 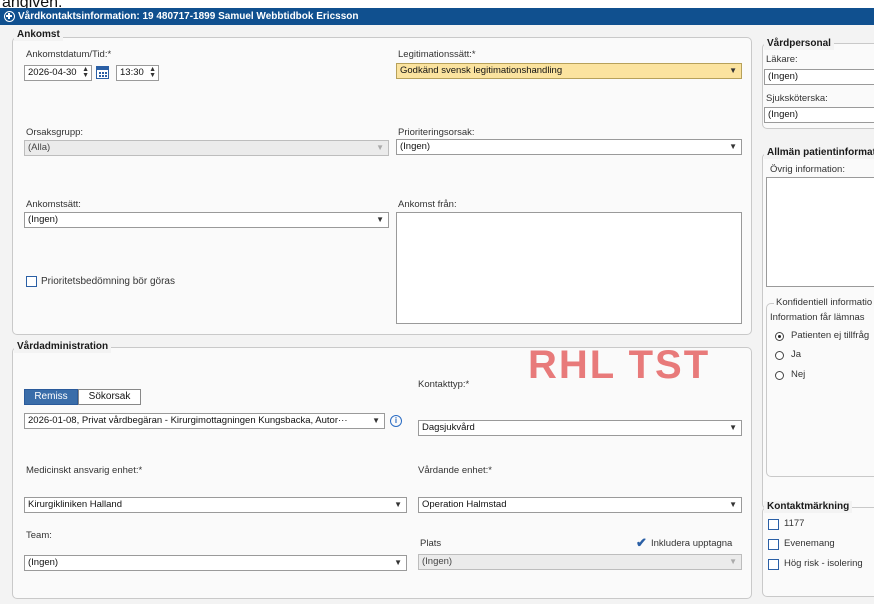 What do you see at coordinates (437, 54) in the screenshot?
I see `legitimation-label: Legitimationssätt:*` at bounding box center [437, 54].